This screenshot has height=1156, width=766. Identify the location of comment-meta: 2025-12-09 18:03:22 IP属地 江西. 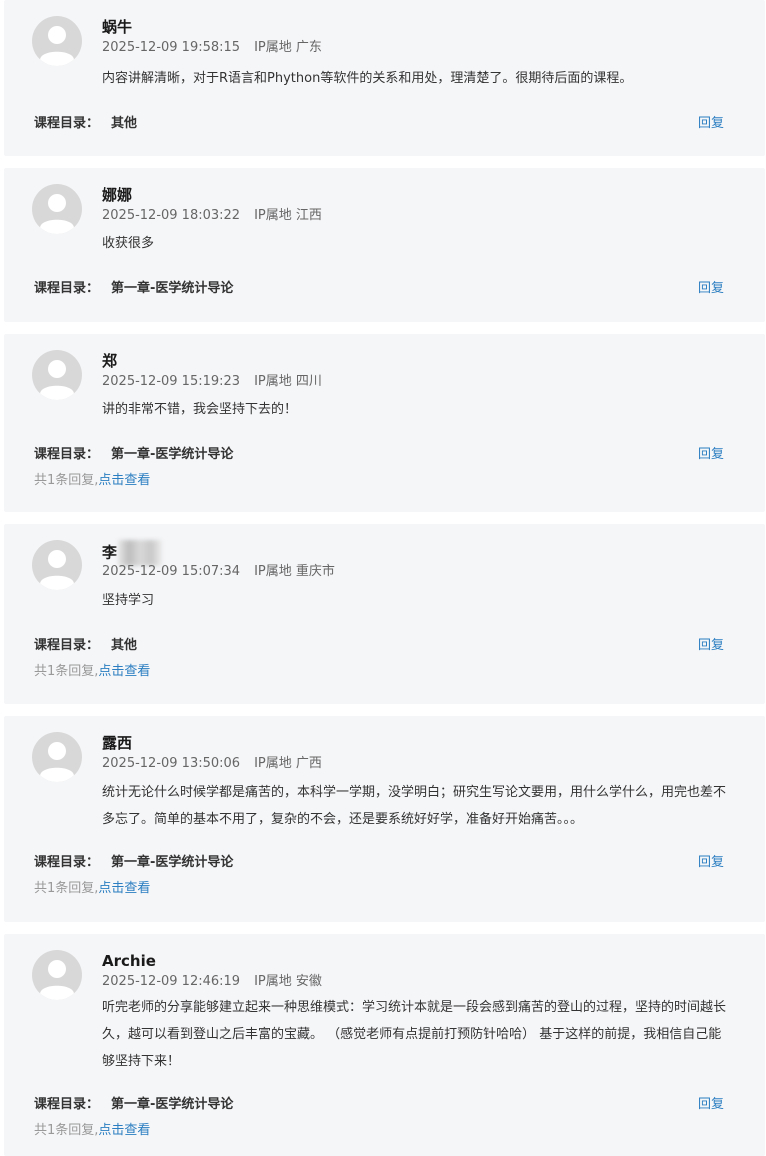
(212, 216).